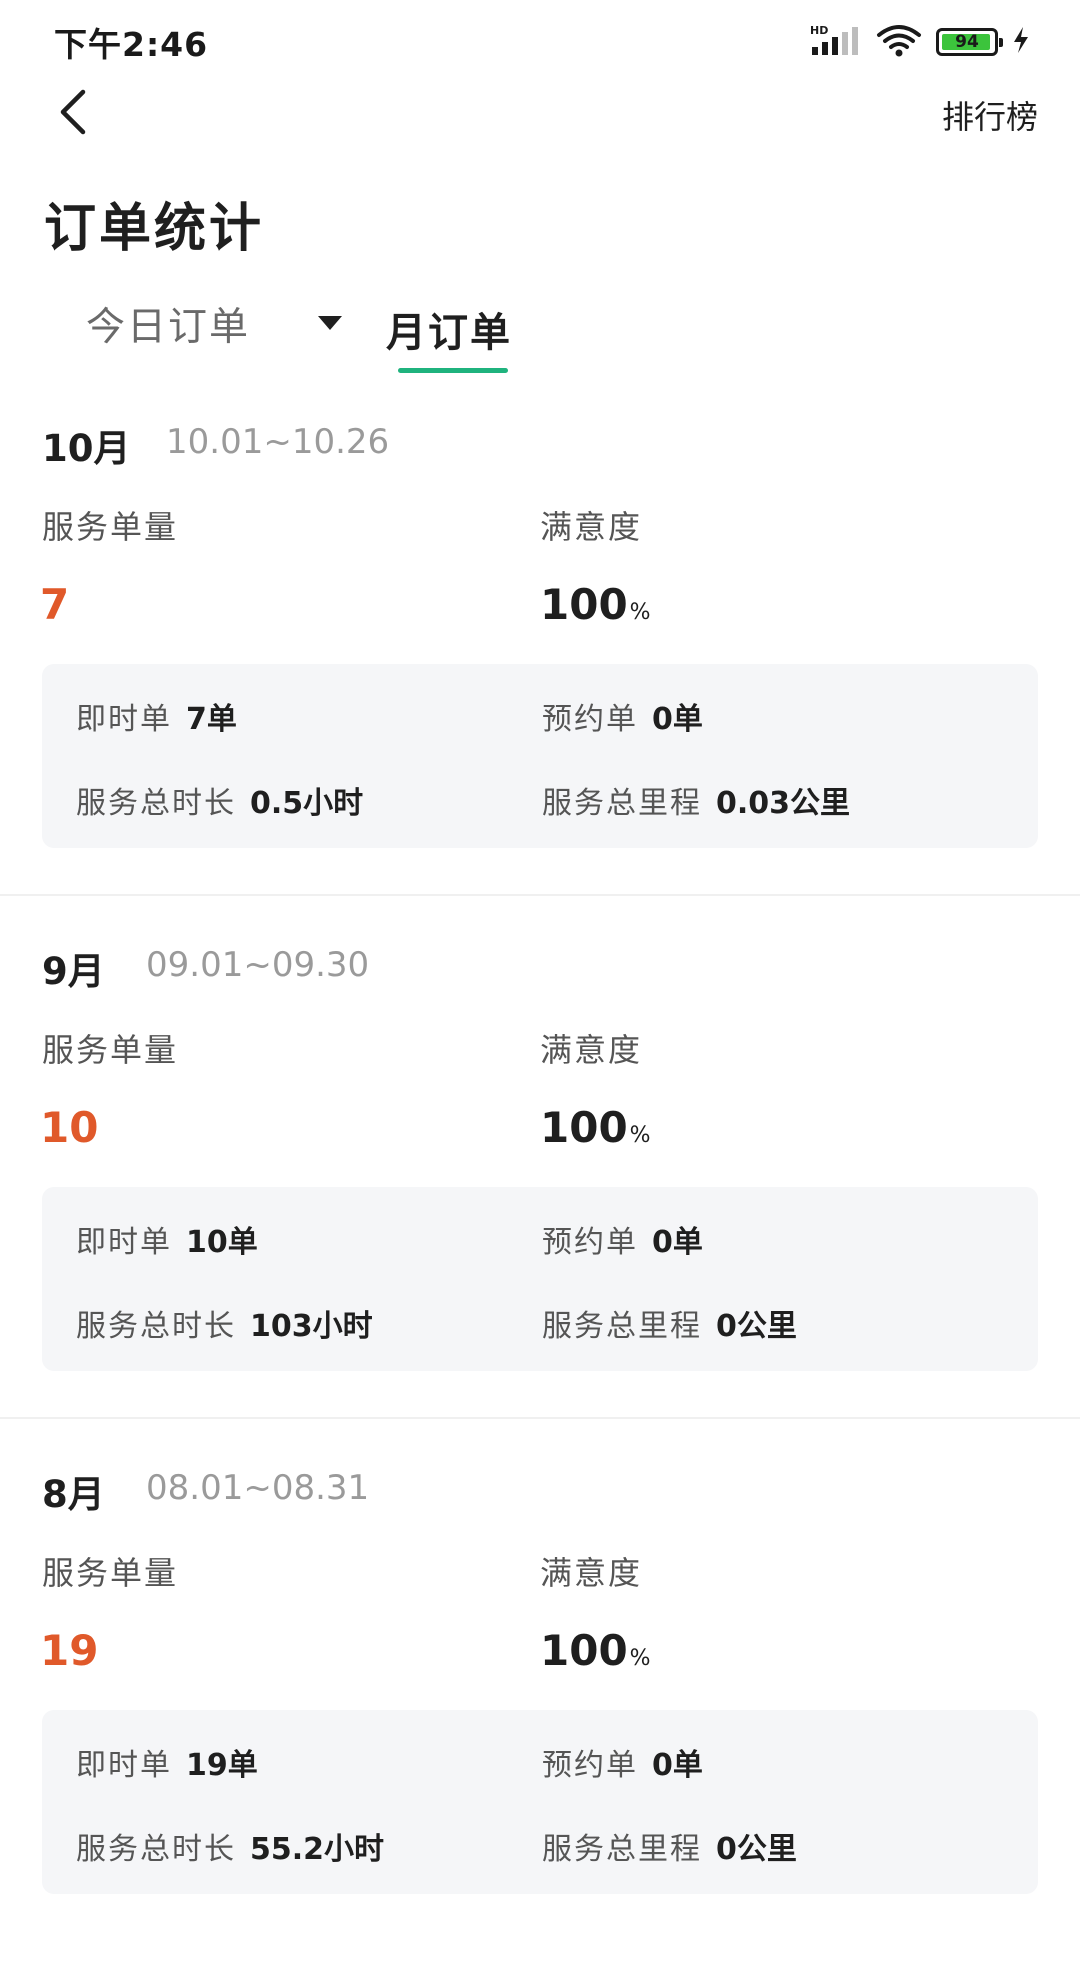 The width and height of the screenshot is (1080, 1987). I want to click on instant-order-stat: 即时单 10单, so click(167, 1239).